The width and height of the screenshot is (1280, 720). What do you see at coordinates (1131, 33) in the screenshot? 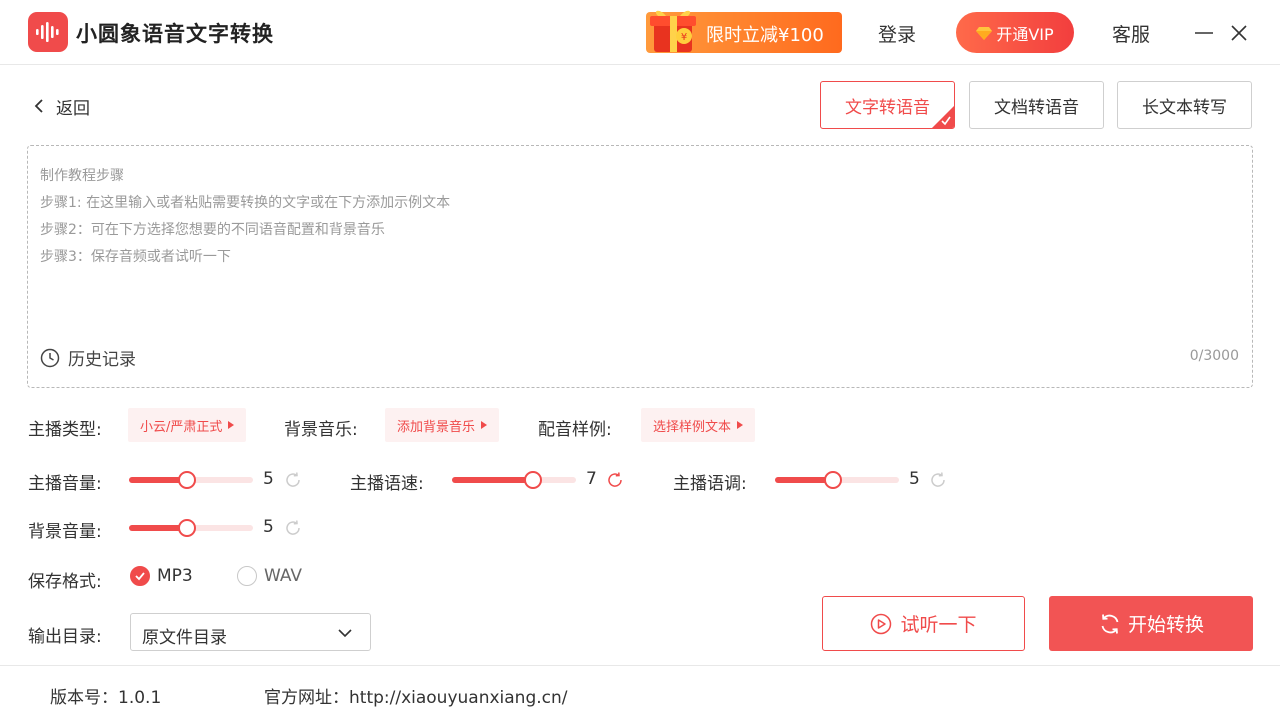
I see `customer-service-link: 客服` at bounding box center [1131, 33].